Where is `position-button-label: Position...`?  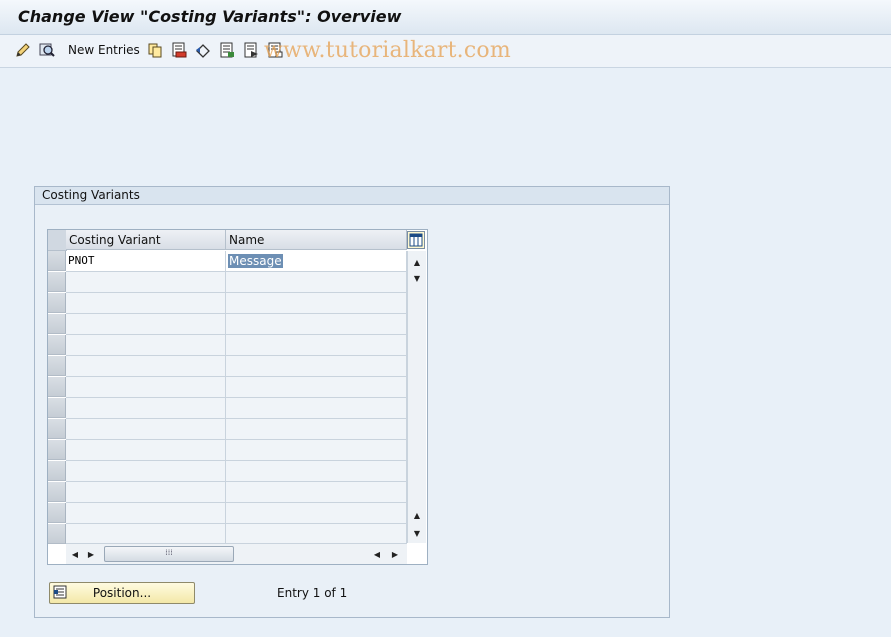 position-button-label: Position... is located at coordinates (122, 593).